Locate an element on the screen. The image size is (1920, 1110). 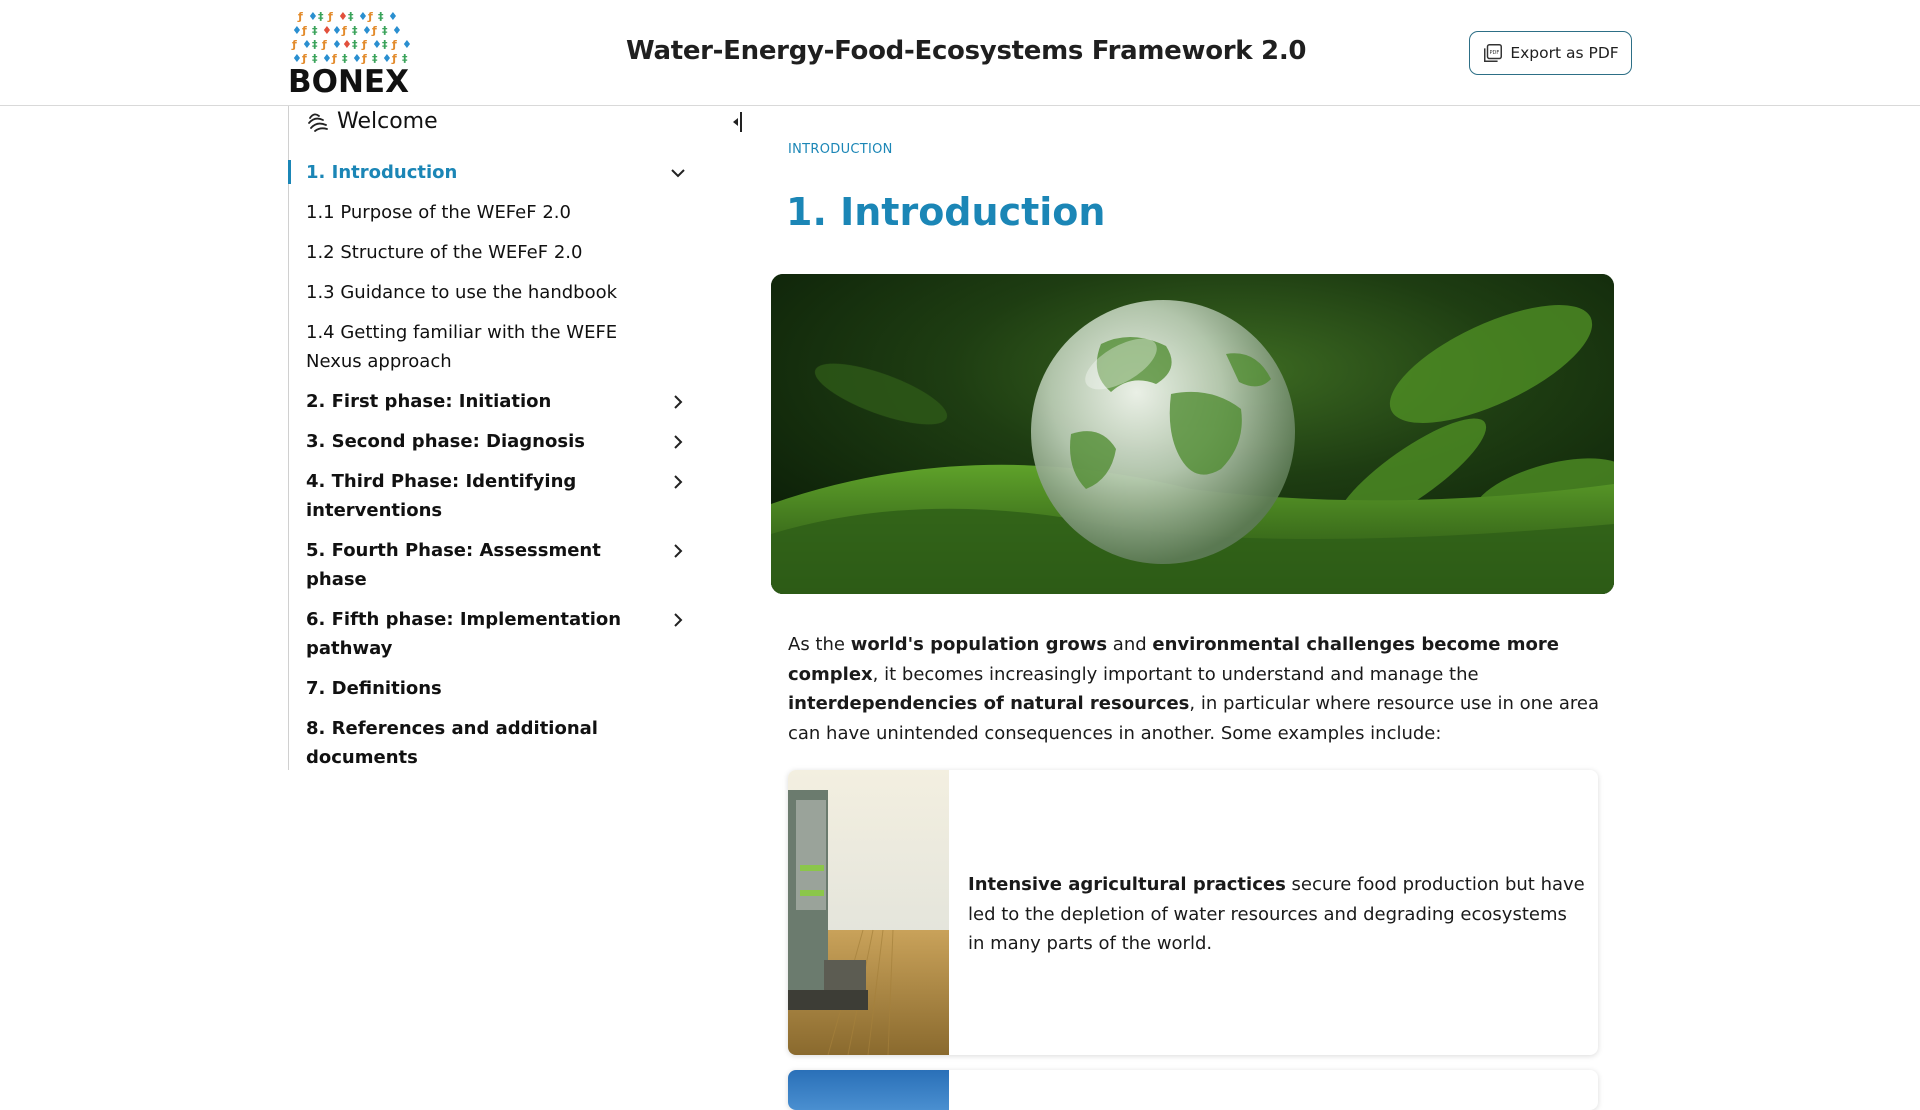
waves-hand-icon is located at coordinates (318, 122).